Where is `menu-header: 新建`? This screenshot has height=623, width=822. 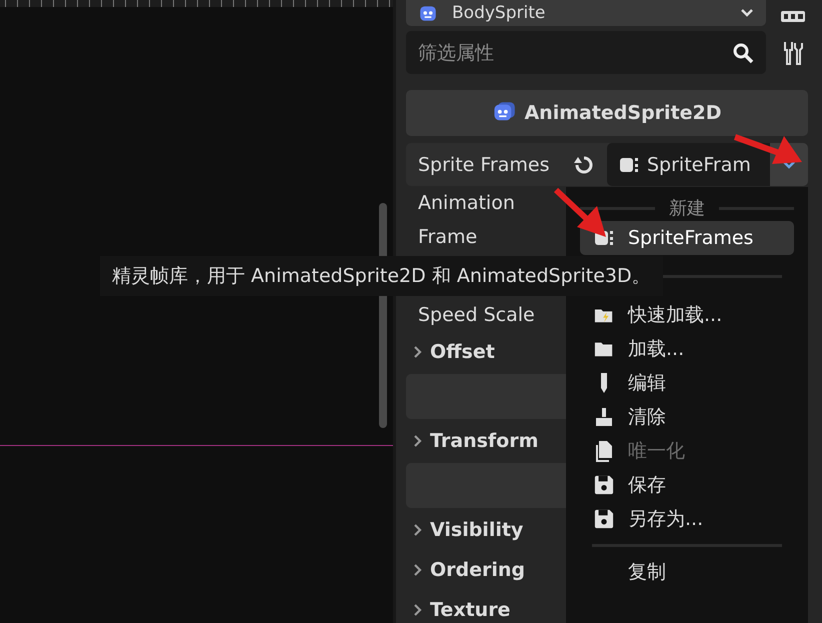 menu-header: 新建 is located at coordinates (687, 208).